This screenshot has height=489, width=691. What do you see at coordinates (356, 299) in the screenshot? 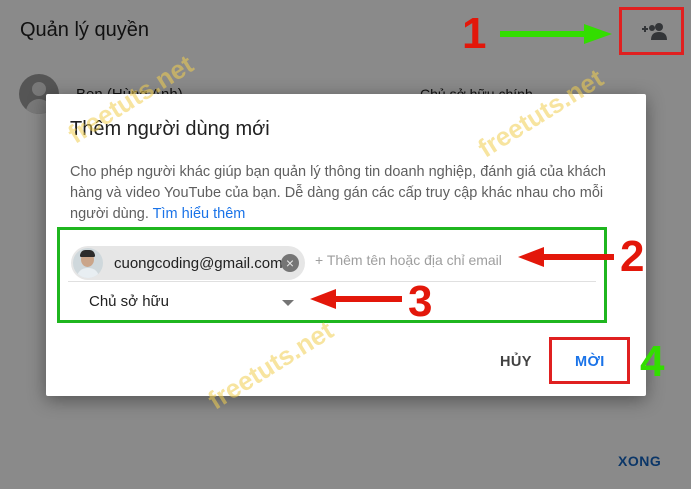
I see `step-3-arrow` at bounding box center [356, 299].